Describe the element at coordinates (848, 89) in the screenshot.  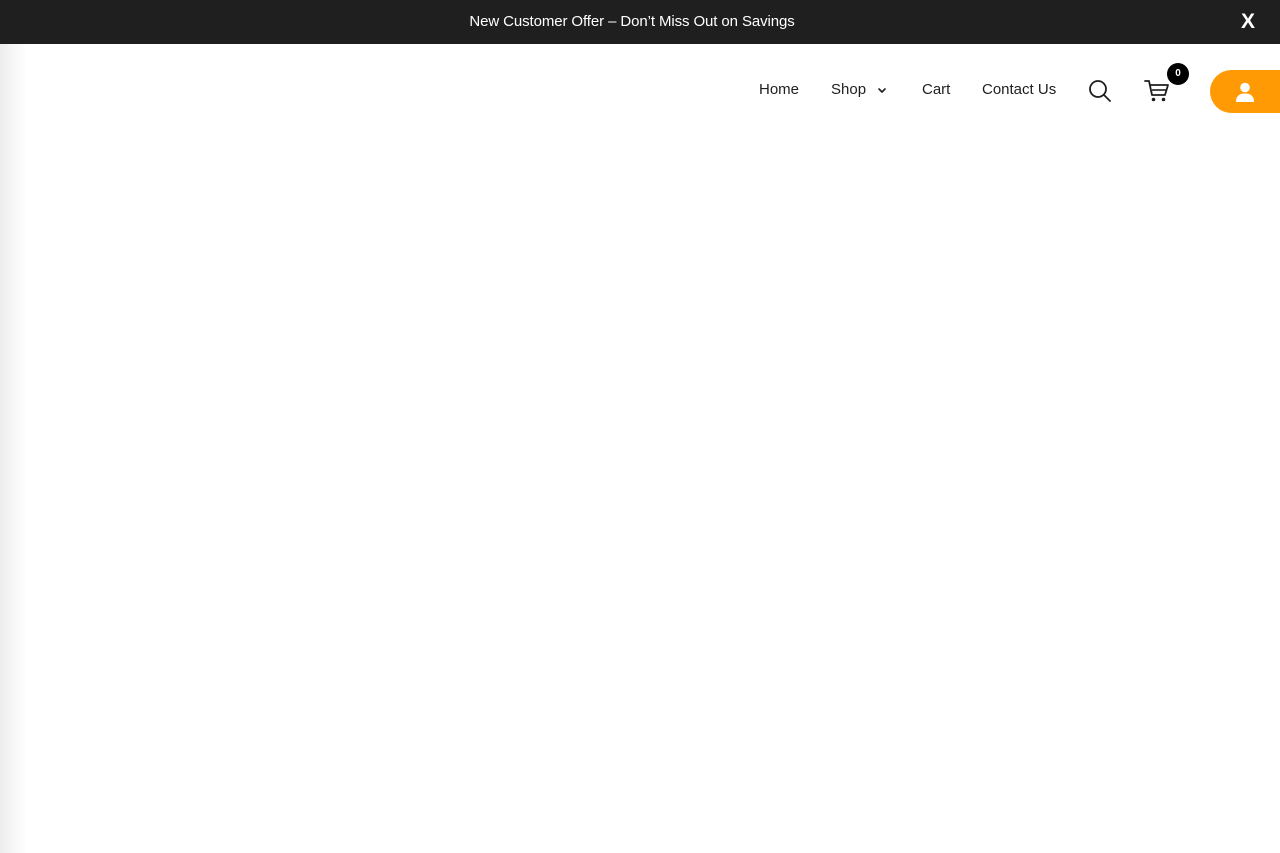
I see `nav-shop-link: Shop` at that location.